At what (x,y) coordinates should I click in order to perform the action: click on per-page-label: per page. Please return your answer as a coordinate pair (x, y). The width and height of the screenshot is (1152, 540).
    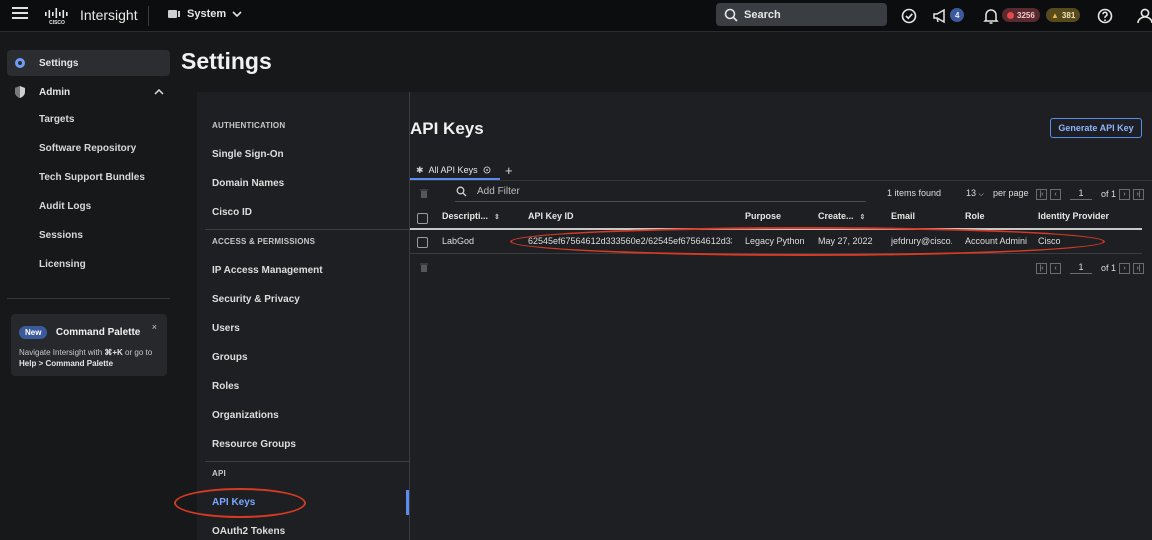
    Looking at the image, I should click on (1011, 193).